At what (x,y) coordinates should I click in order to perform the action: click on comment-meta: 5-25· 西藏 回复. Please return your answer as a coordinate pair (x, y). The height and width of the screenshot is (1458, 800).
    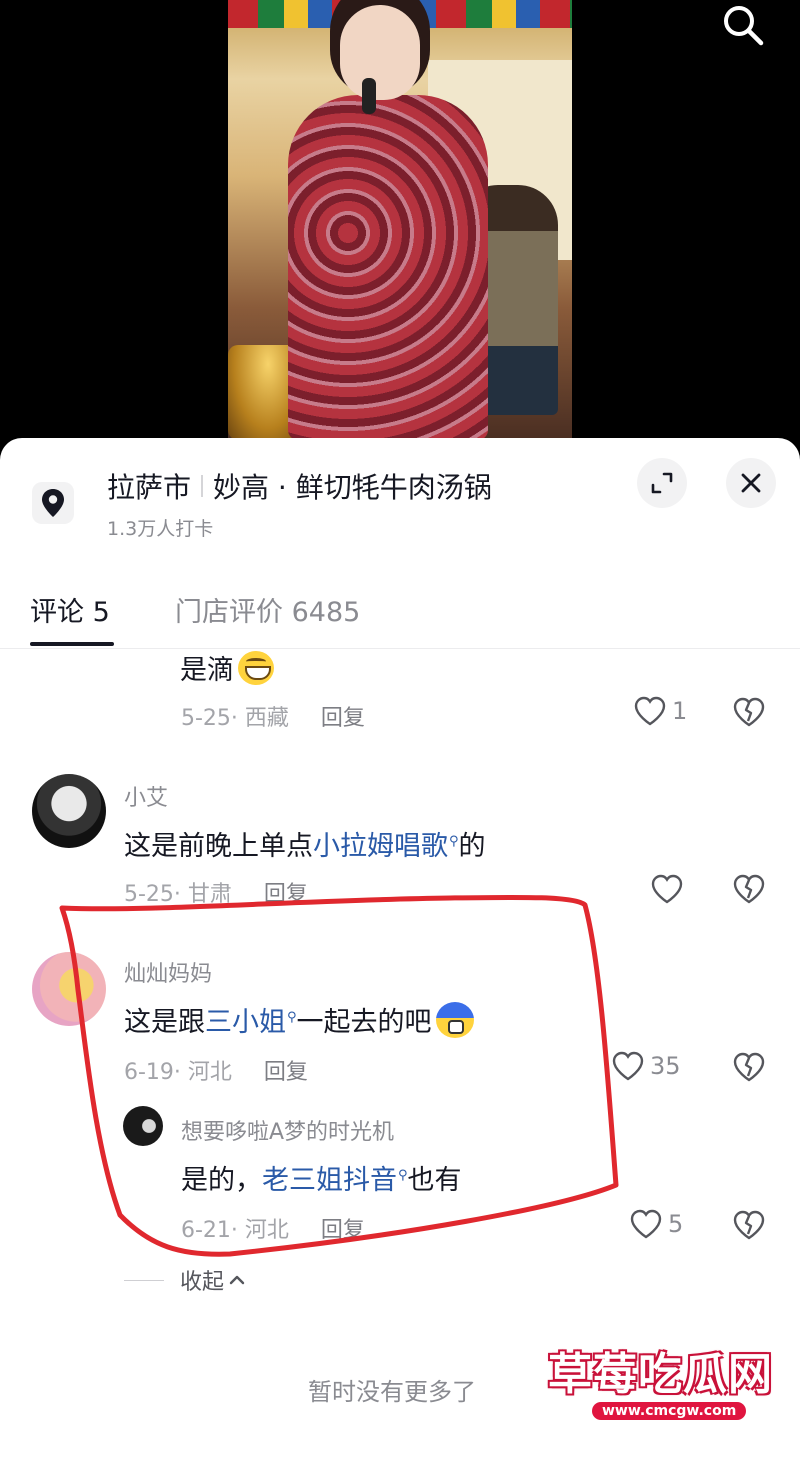
    Looking at the image, I should click on (273, 716).